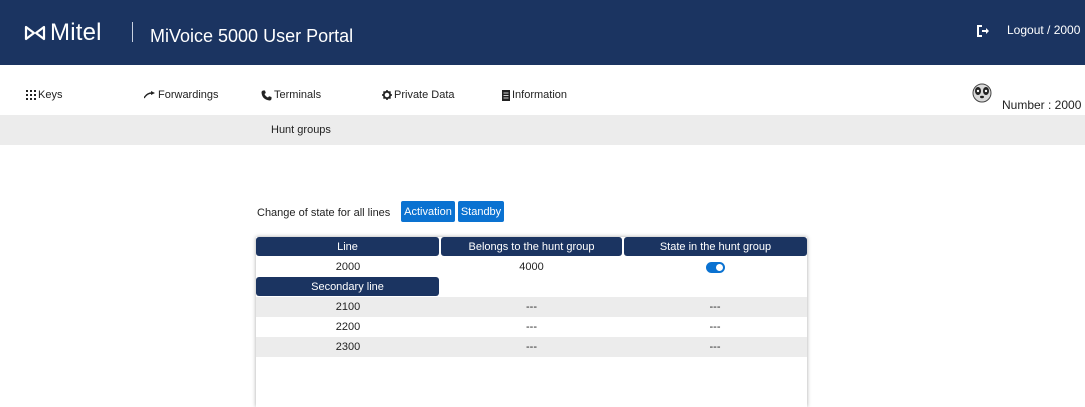  I want to click on nav-item-private-data: Private Data, so click(418, 95).